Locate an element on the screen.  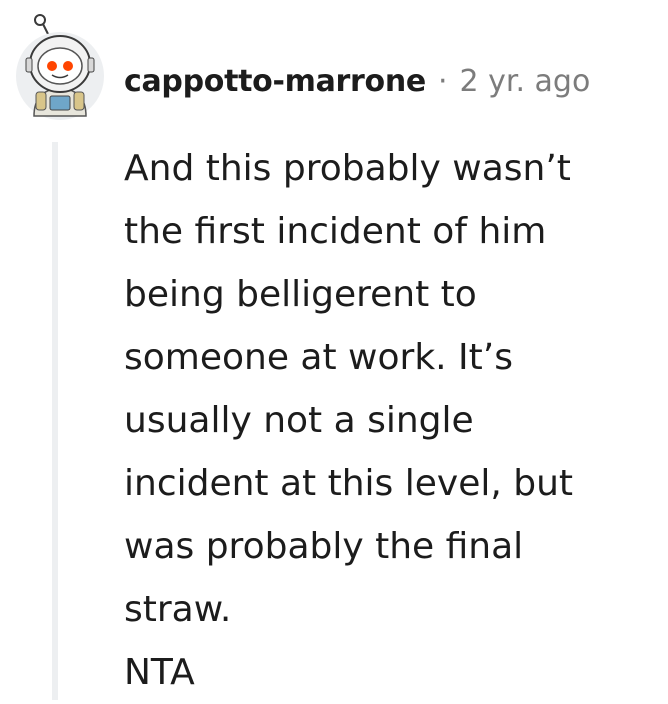
comment-body-line: NTA is located at coordinates (159, 672).